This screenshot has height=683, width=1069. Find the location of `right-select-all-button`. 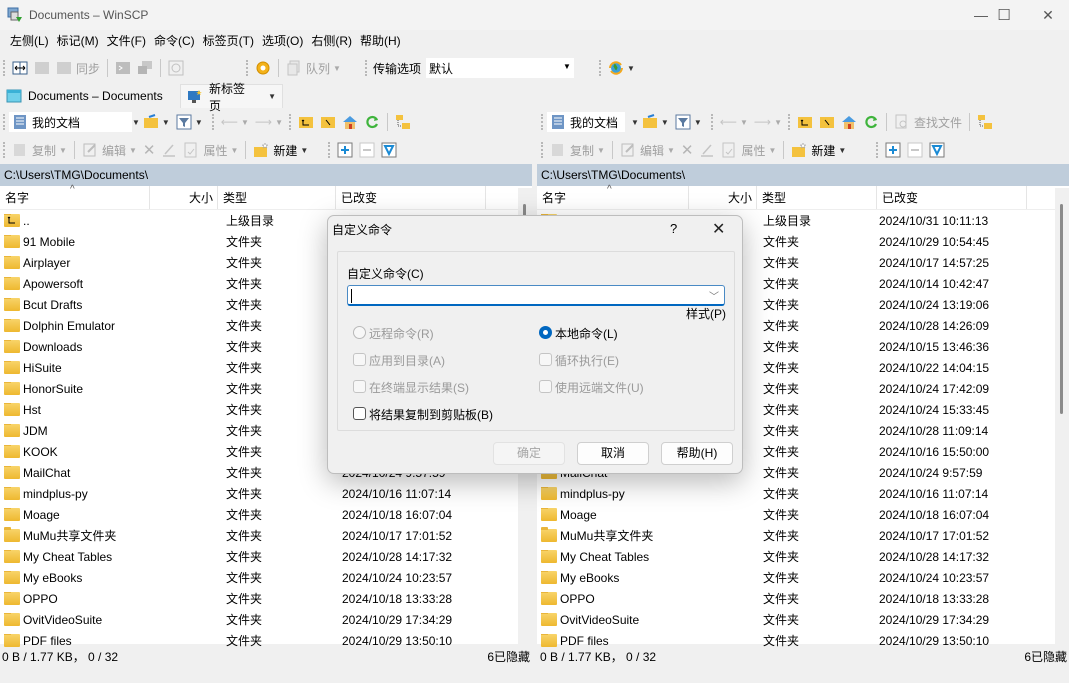

right-select-all-button is located at coordinates (937, 150).